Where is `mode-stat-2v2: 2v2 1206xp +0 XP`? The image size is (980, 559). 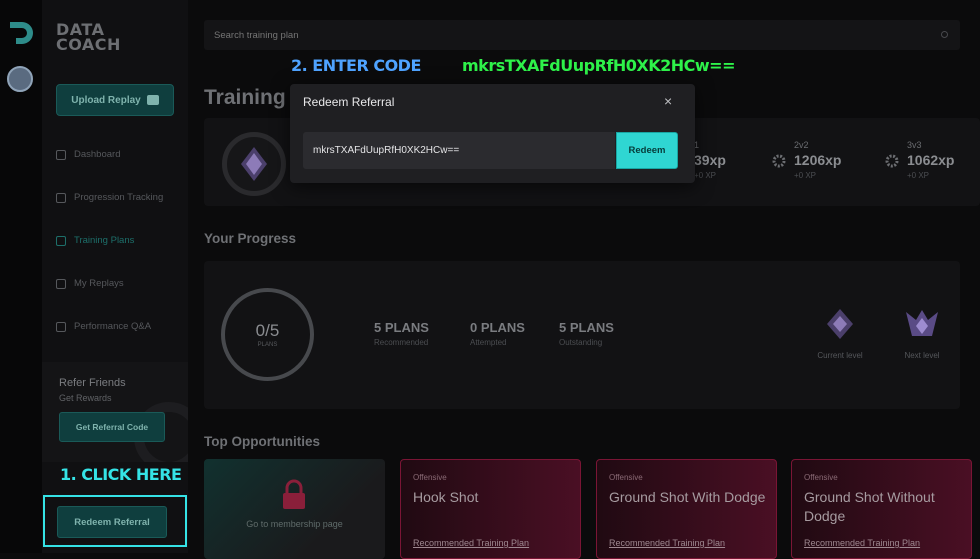
mode-stat-2v2: 2v2 1206xp +0 XP is located at coordinates (807, 160).